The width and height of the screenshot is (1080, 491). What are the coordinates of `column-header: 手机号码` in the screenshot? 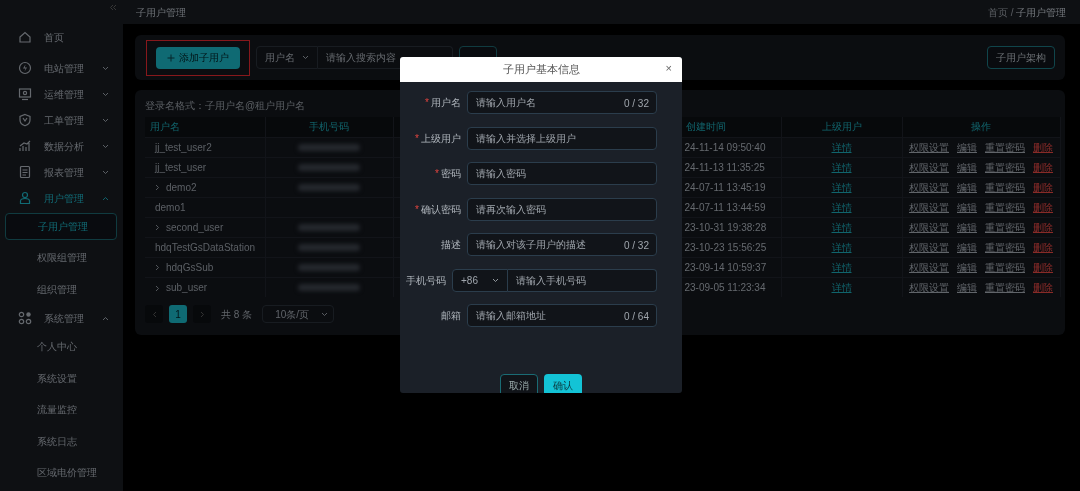 It's located at (329, 127).